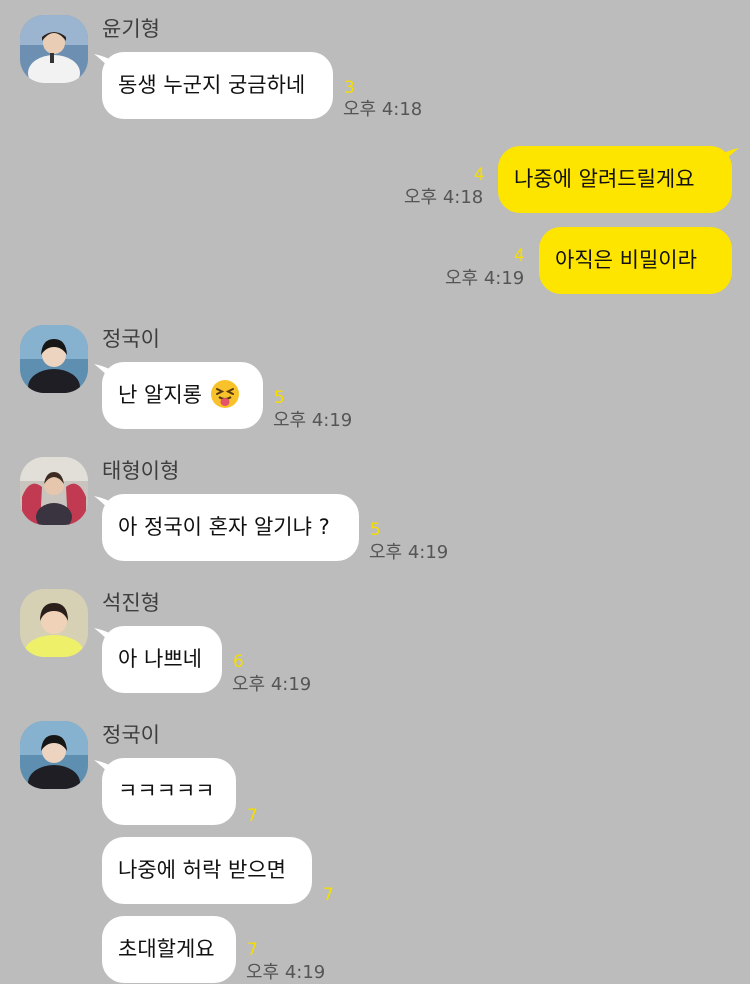 This screenshot has width=750, height=984. Describe the element at coordinates (169, 949) in the screenshot. I see `message-bubble: 초대할게요` at that location.